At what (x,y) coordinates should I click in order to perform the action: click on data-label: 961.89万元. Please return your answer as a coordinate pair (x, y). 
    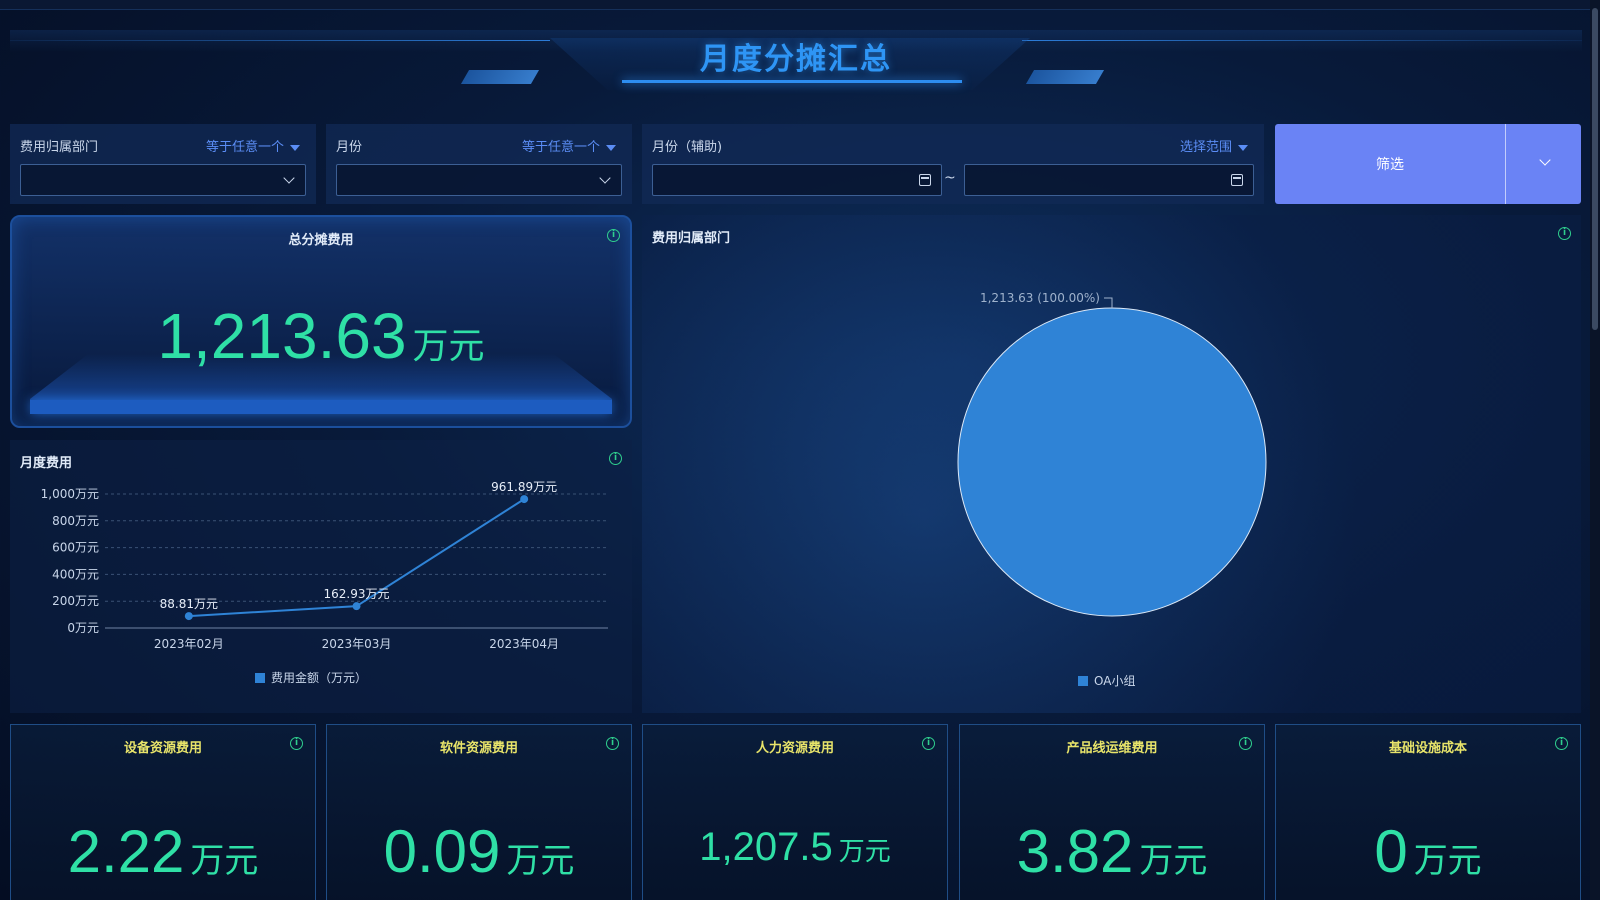
    Looking at the image, I should click on (524, 487).